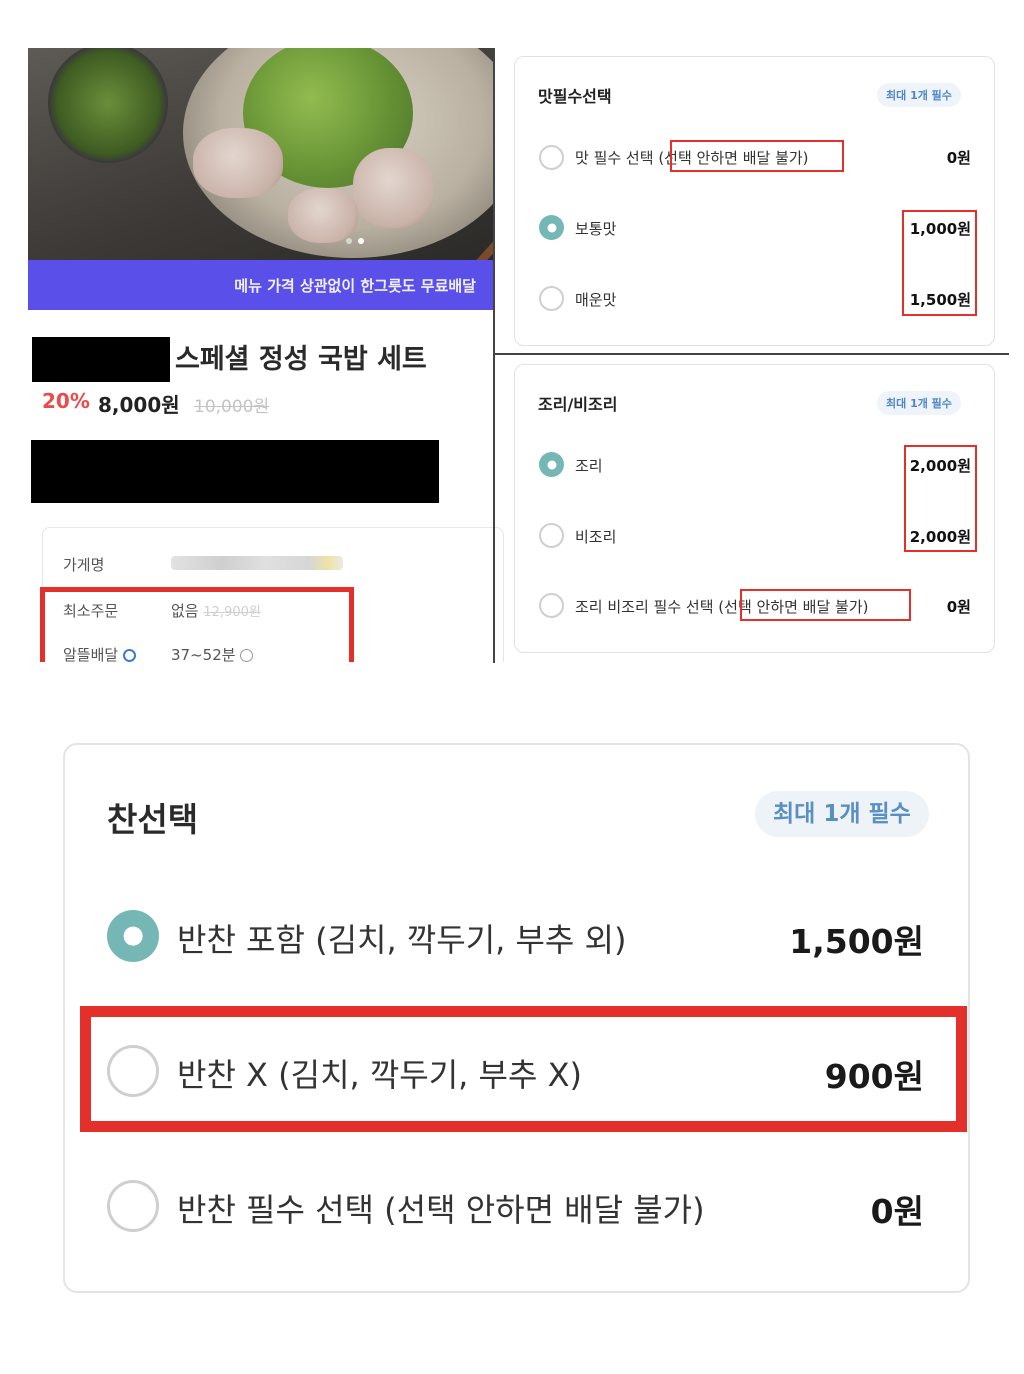  I want to click on card-title: 조리/비조리, so click(578, 404).